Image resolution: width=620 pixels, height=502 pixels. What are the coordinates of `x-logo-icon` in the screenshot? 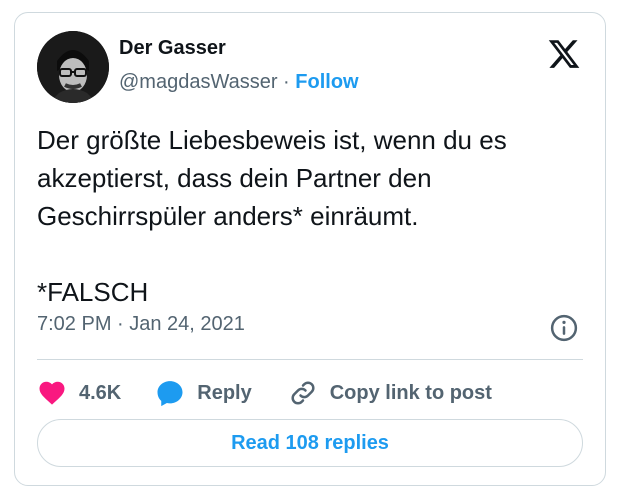 It's located at (564, 54).